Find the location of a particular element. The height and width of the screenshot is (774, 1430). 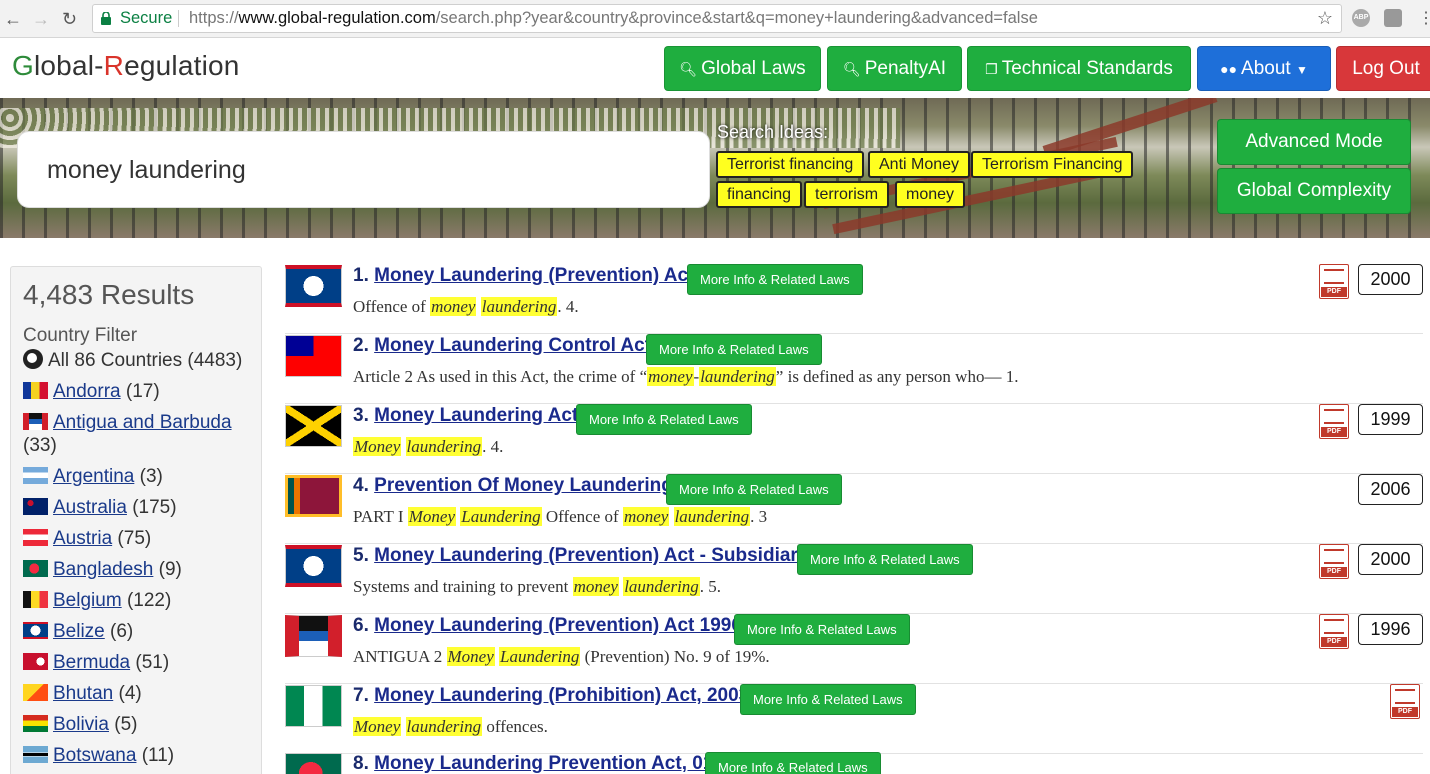

australia-flag-icon is located at coordinates (35, 506).